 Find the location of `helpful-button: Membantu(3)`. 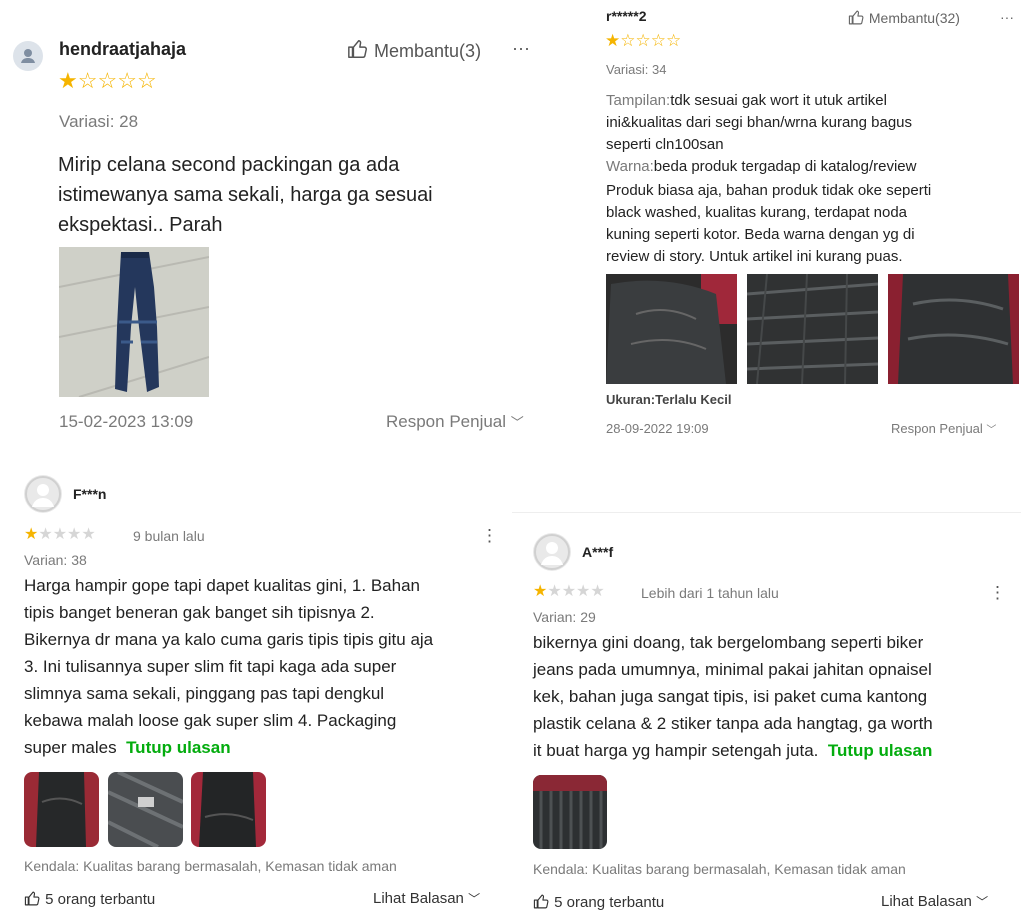

helpful-button: Membantu(3) is located at coordinates (414, 50).